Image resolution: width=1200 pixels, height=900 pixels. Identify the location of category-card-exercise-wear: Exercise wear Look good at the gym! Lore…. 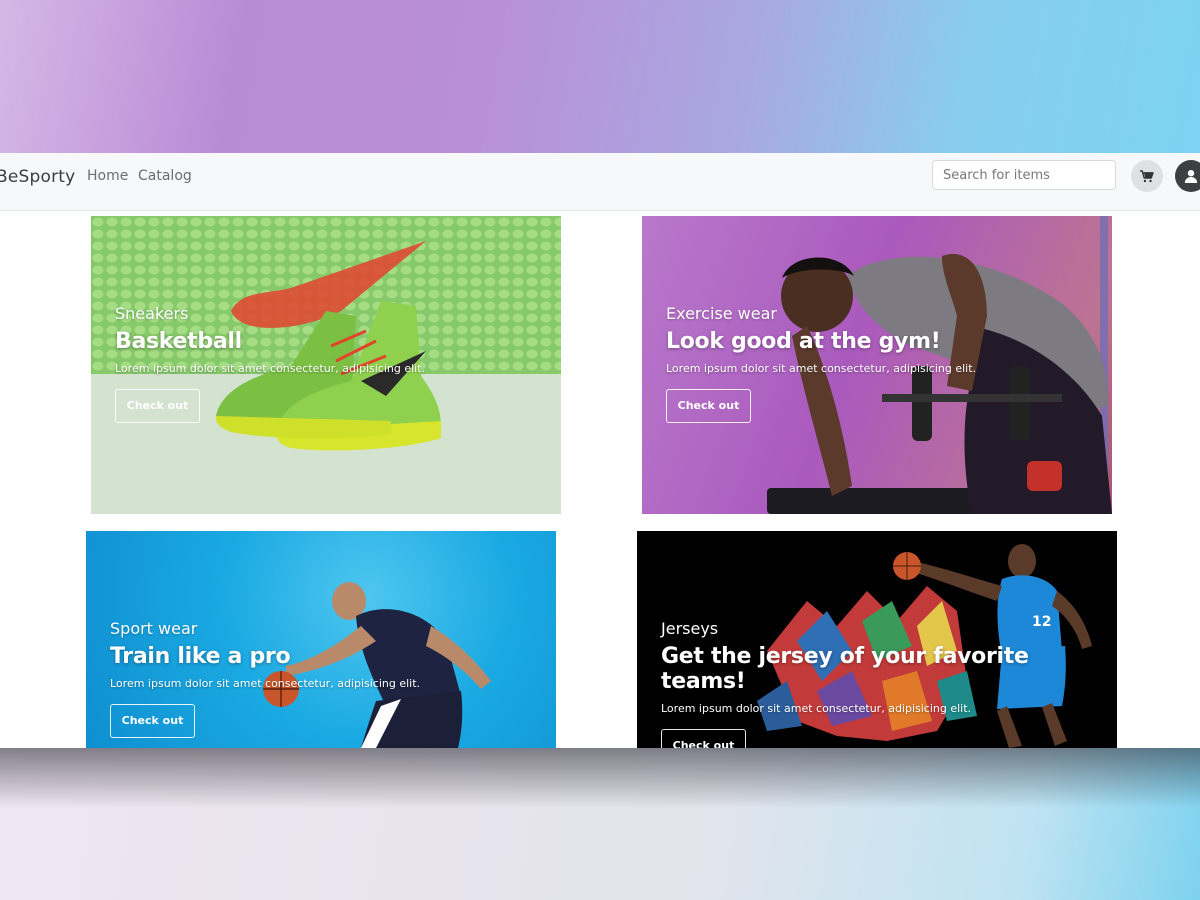
(877, 365).